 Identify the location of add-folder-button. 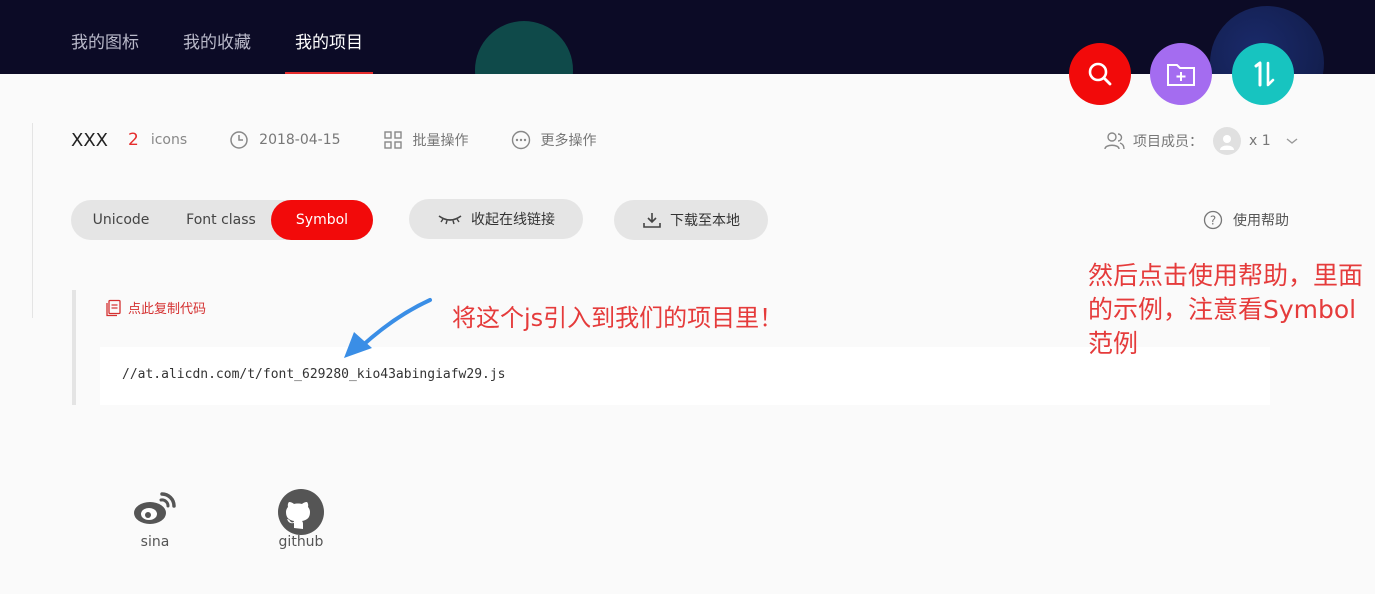
(1181, 74).